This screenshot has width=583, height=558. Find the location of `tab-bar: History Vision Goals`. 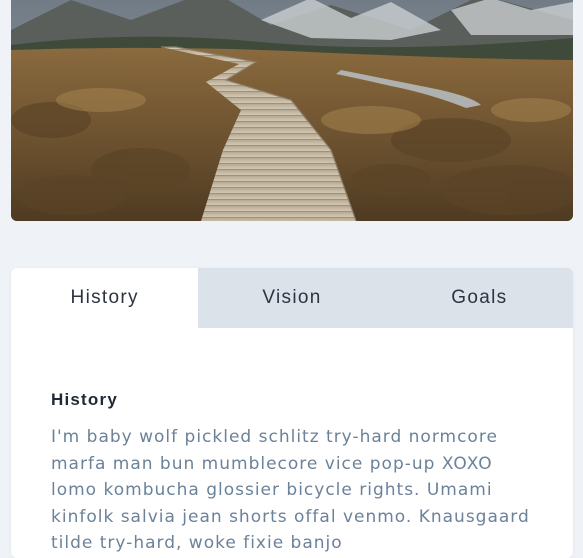

tab-bar: History Vision Goals is located at coordinates (292, 298).